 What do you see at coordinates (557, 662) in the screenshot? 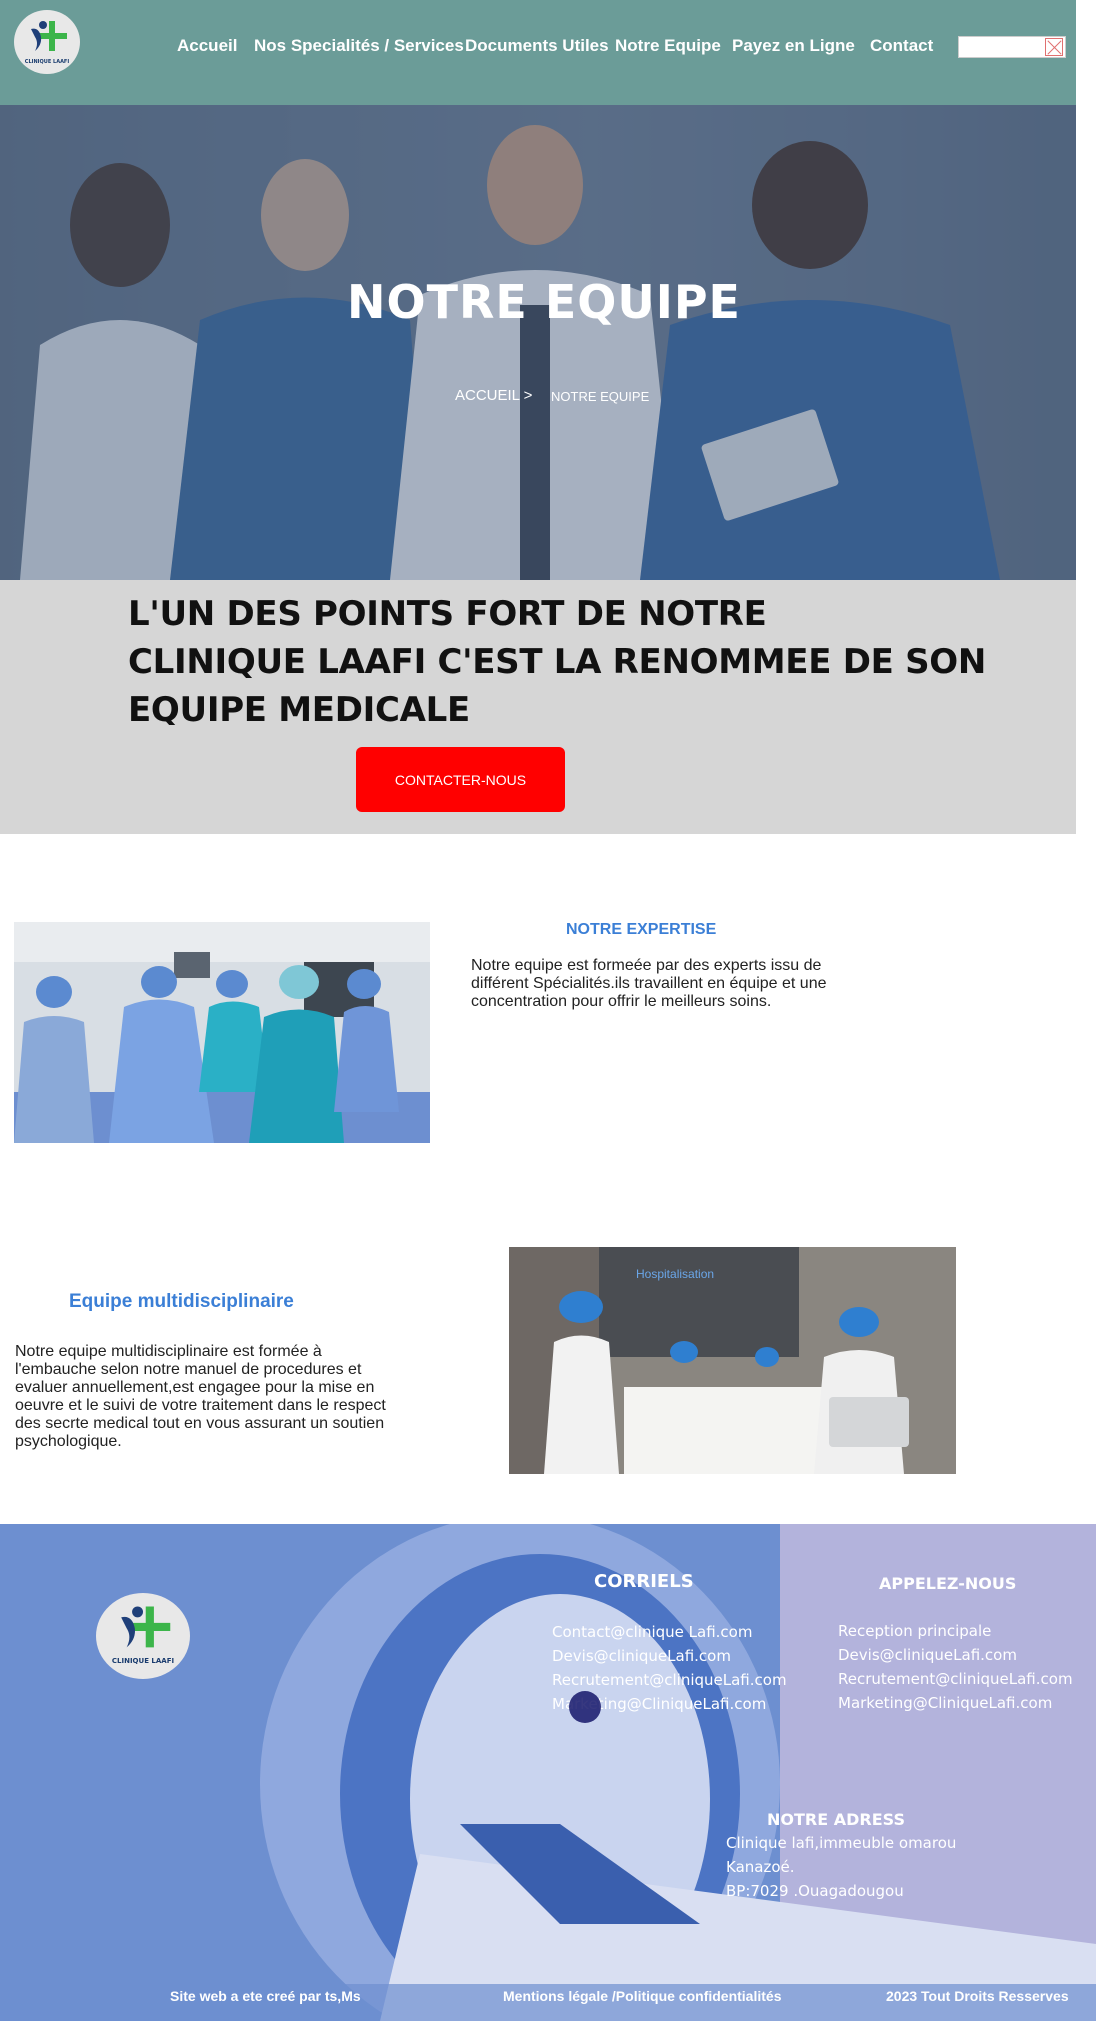
I see `banner-line-2: CLINIQUE LAAFI C'EST LA RENOMMEE DE SON` at bounding box center [557, 662].